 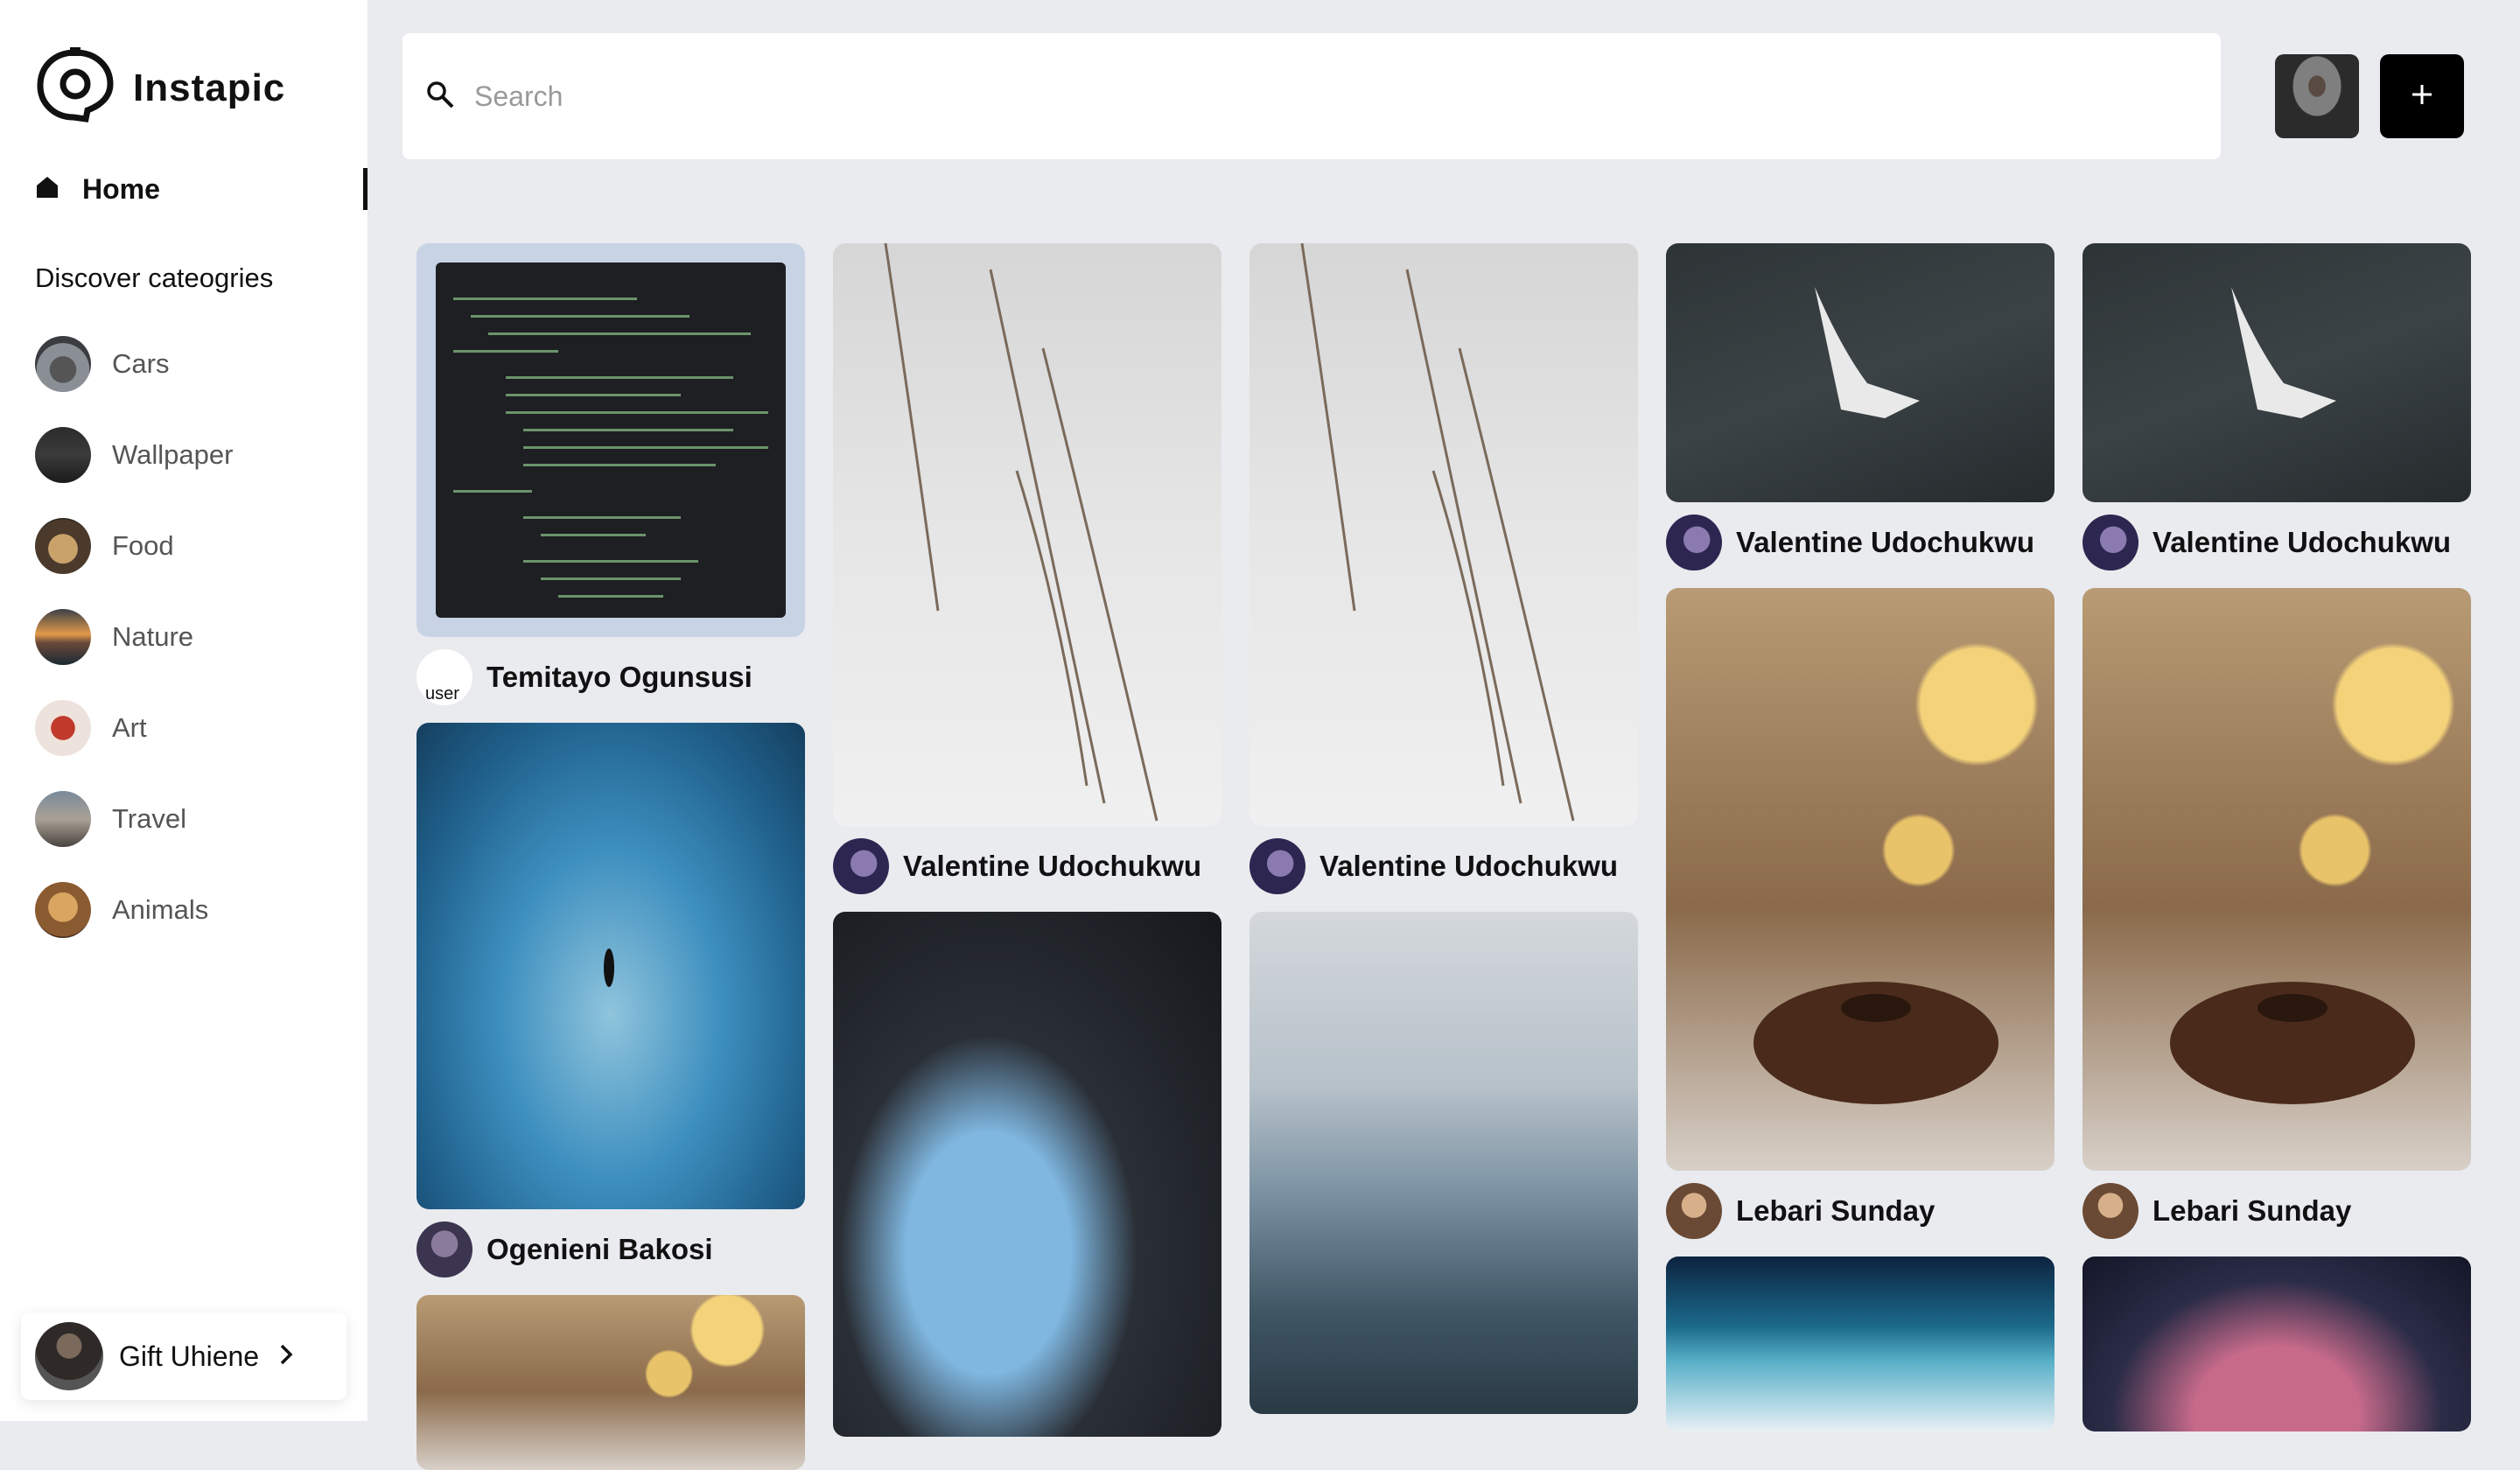 What do you see at coordinates (160, 909) in the screenshot?
I see `category-label: Animals` at bounding box center [160, 909].